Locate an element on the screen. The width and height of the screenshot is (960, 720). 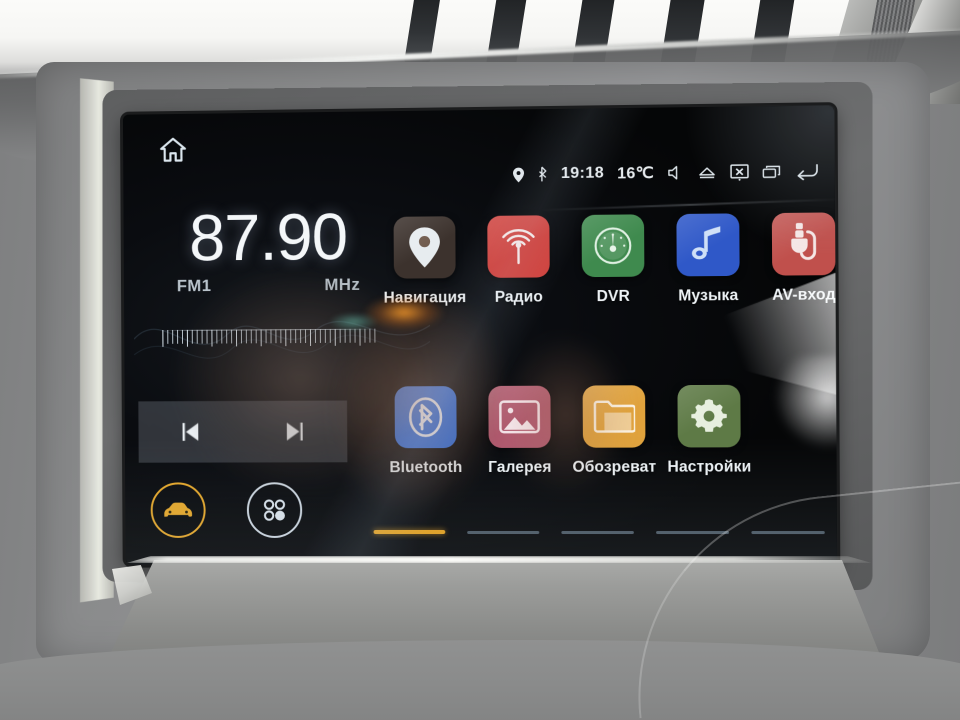
frequency-row: 87.90 is located at coordinates (268, 237).